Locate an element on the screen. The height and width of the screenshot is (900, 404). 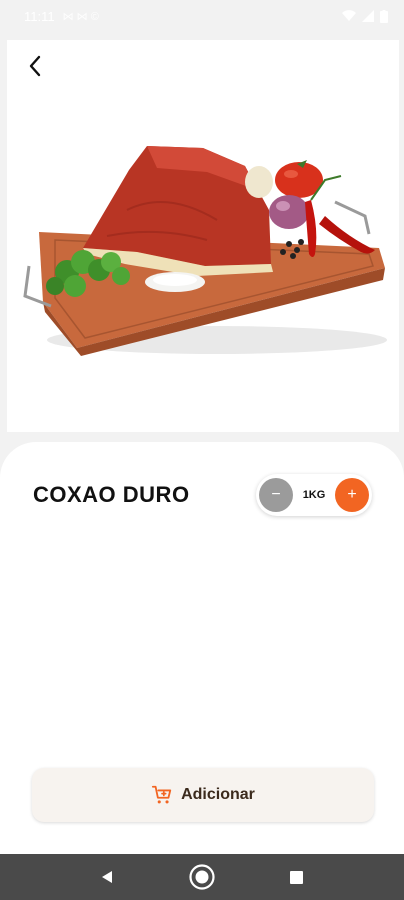
minus-icon: − is located at coordinates (276, 494).